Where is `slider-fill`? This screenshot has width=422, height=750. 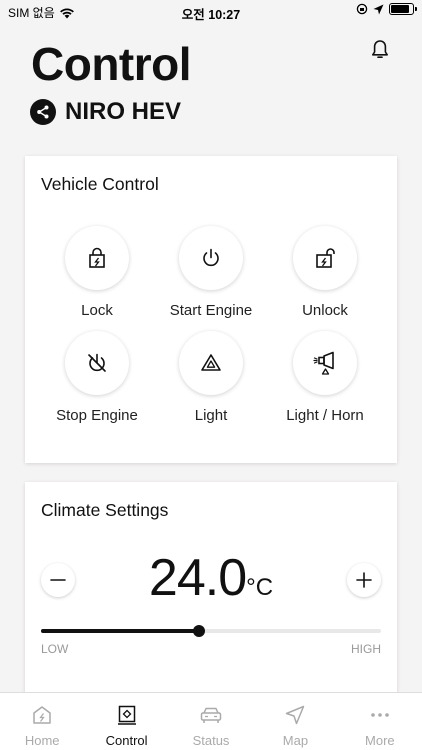
slider-fill is located at coordinates (120, 631).